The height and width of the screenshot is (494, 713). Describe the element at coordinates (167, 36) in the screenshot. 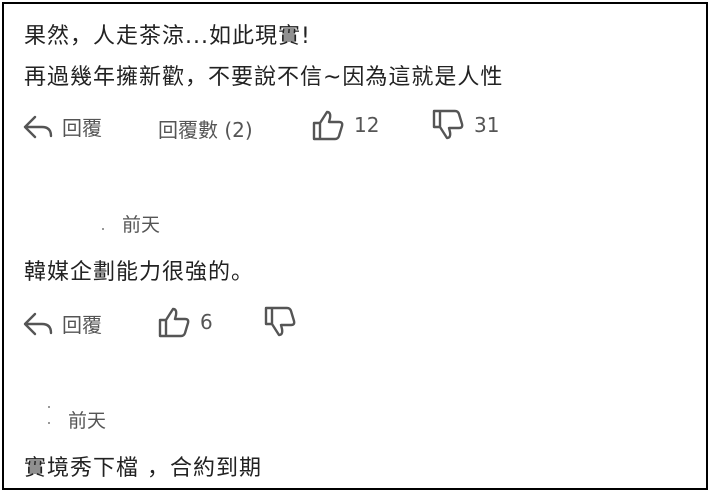

I see `comment-text-line: 果然，人走茶涼...如此現實!` at that location.